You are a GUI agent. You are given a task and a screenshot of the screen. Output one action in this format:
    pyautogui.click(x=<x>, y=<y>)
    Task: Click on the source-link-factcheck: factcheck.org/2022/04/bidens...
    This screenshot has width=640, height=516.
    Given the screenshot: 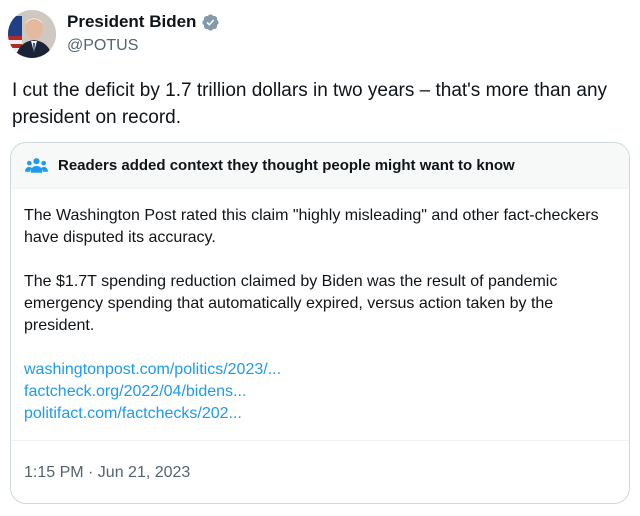 What is the action you would take?
    pyautogui.click(x=319, y=392)
    